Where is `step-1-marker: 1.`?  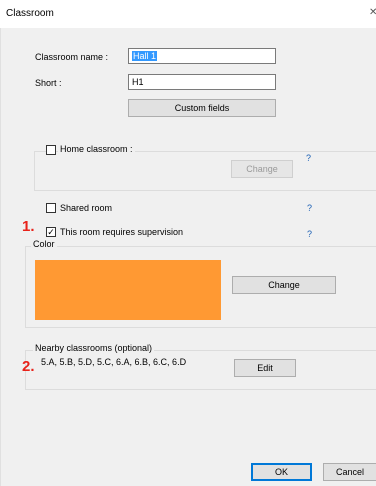 step-1-marker: 1. is located at coordinates (28, 226).